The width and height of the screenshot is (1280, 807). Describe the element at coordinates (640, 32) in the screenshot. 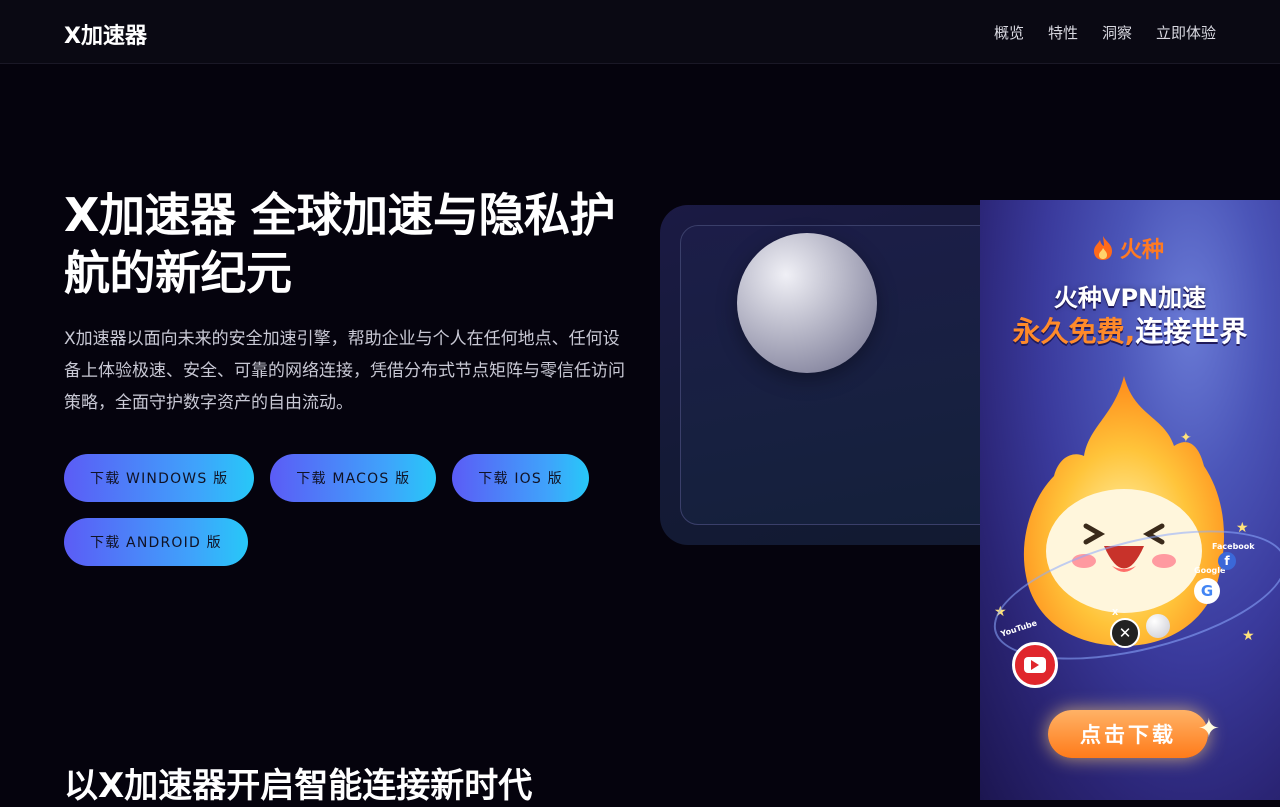

I see `top-navbar: X加速器 概览 特性 洞察 立即体验` at that location.